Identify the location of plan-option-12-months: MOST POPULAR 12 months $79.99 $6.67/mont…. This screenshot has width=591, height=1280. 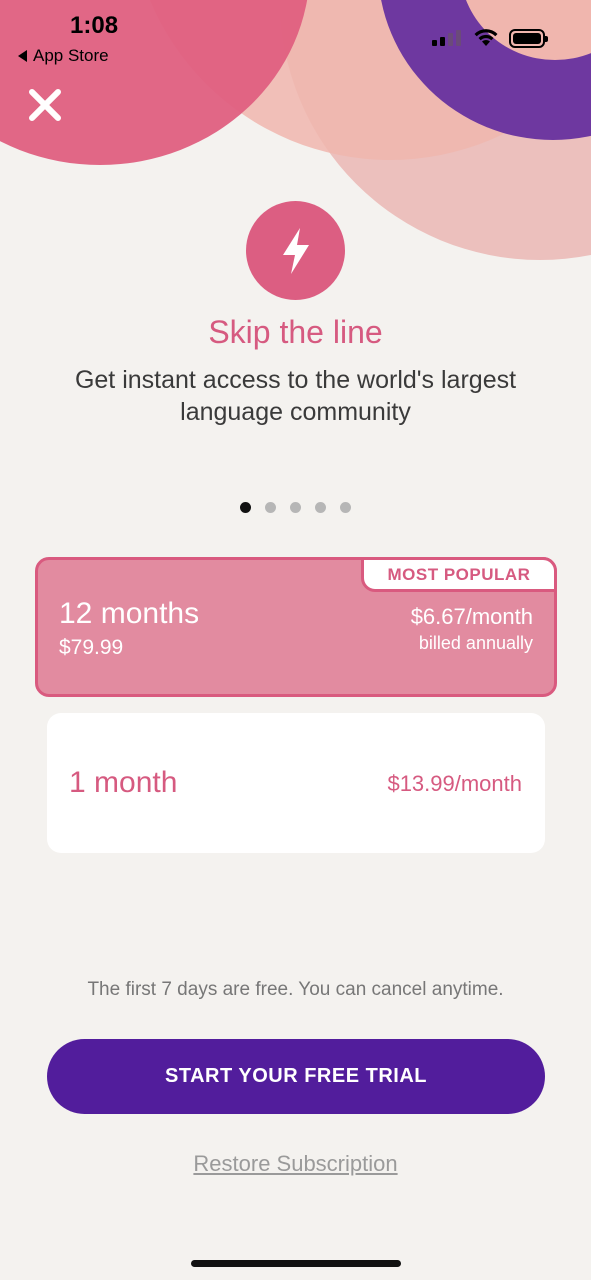
(296, 627).